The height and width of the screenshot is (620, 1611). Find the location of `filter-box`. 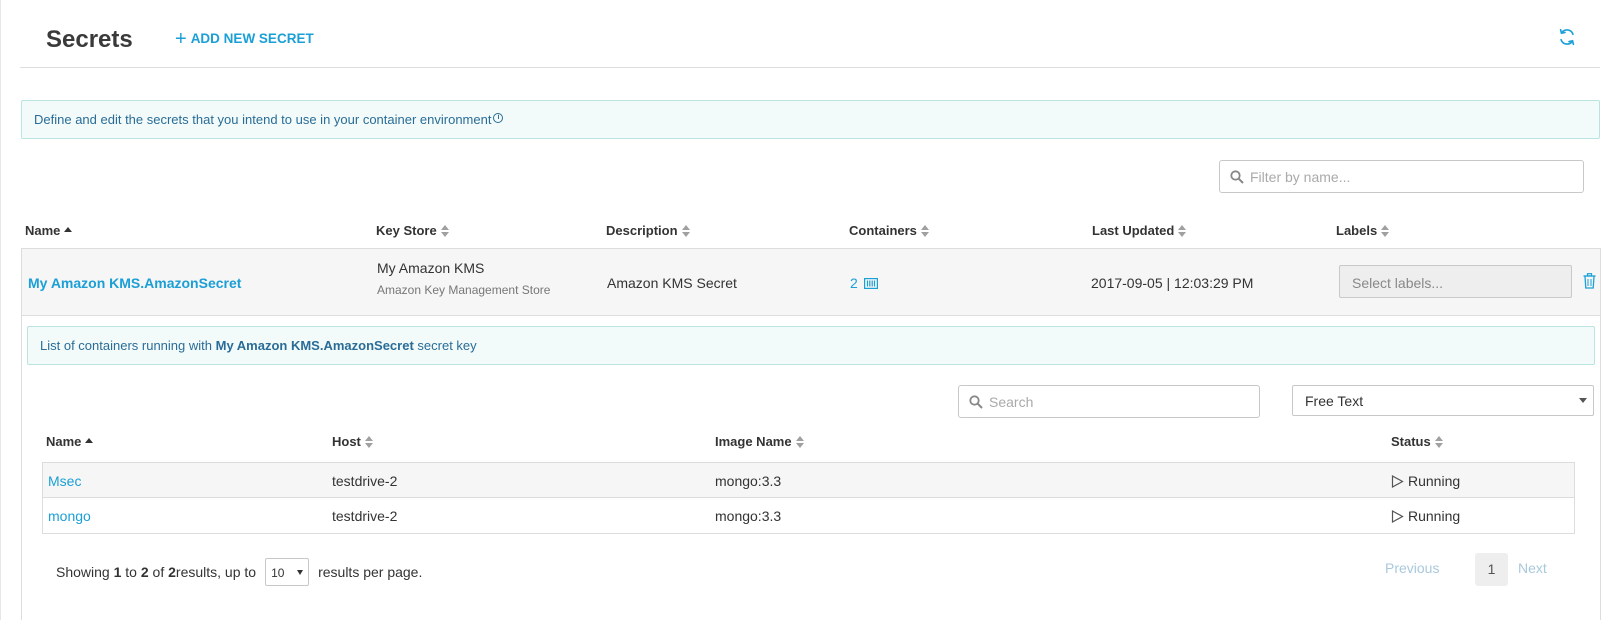

filter-box is located at coordinates (1401, 176).